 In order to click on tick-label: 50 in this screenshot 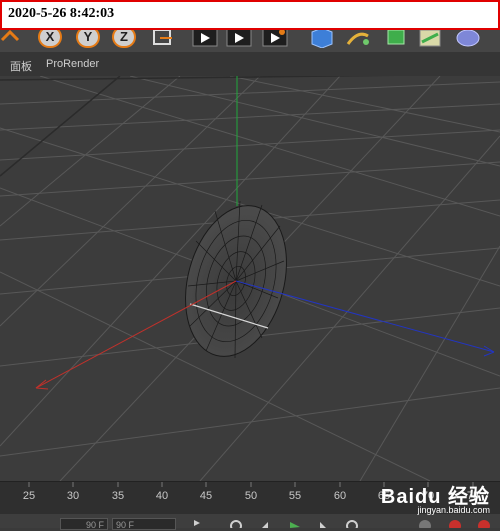, I will do `click(251, 496)`.